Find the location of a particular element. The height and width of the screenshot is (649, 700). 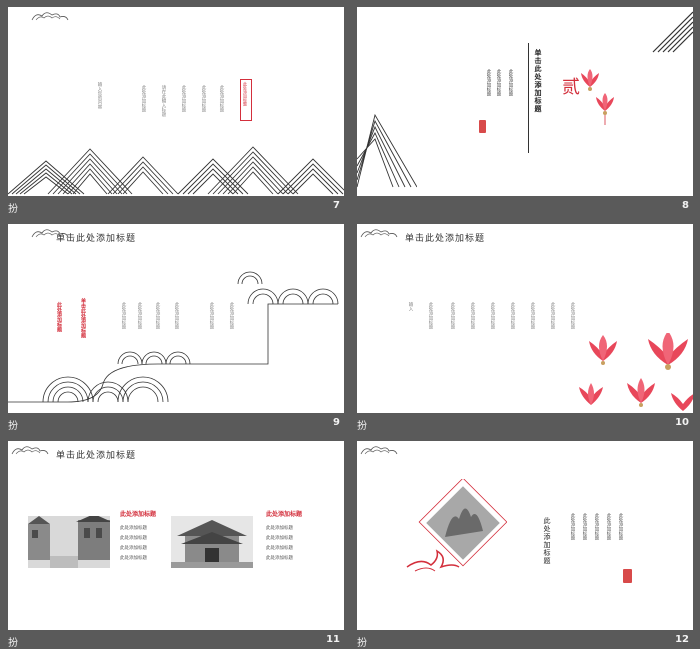

diamond-photo-frame is located at coordinates (456, 525).